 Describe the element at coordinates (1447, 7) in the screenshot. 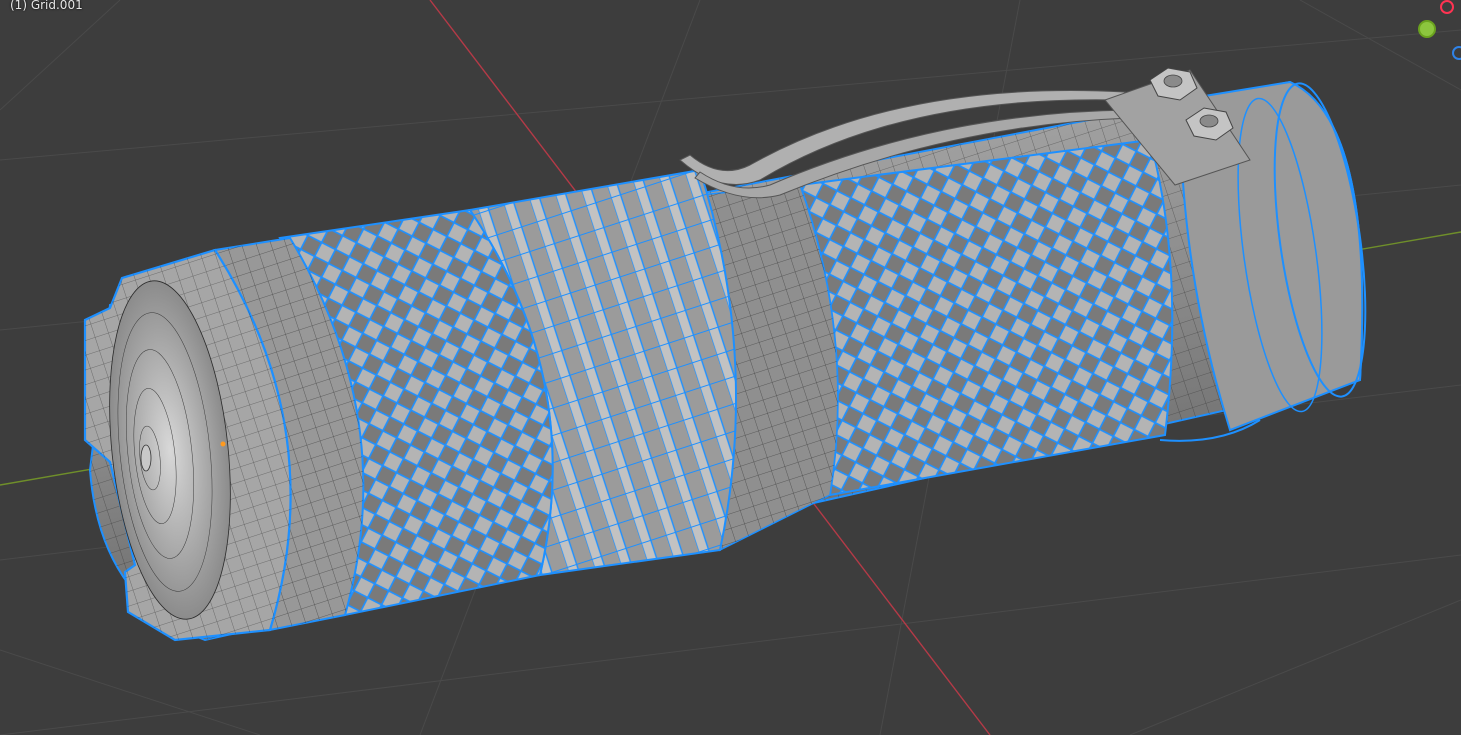

I see `navigation-gizmo-x-axis` at that location.